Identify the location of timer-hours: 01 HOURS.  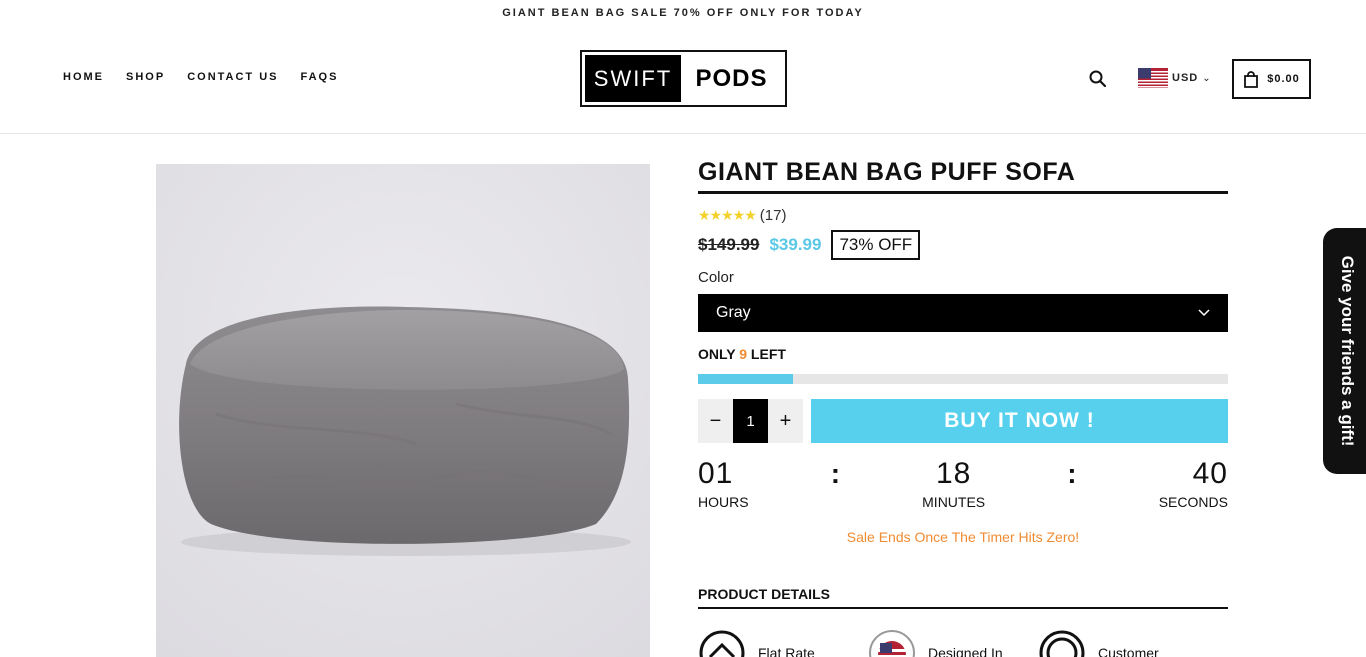
(723, 483).